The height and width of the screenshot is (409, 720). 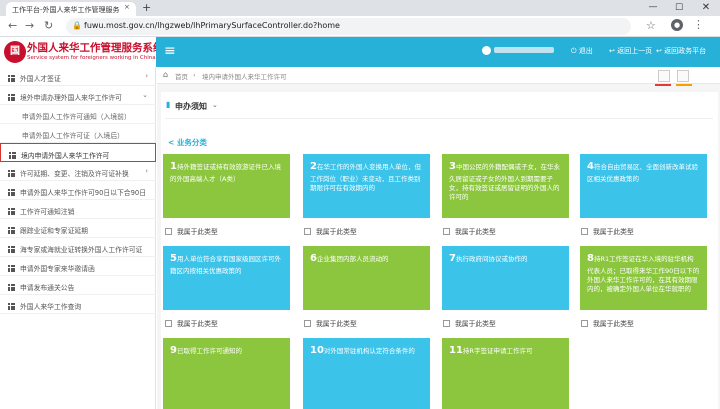 What do you see at coordinates (191, 106) in the screenshot?
I see `notice-title: 申办须知` at bounding box center [191, 106].